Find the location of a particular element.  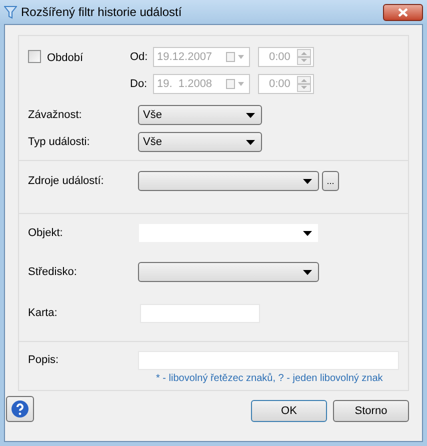

checkbox-label: Období is located at coordinates (65, 58).